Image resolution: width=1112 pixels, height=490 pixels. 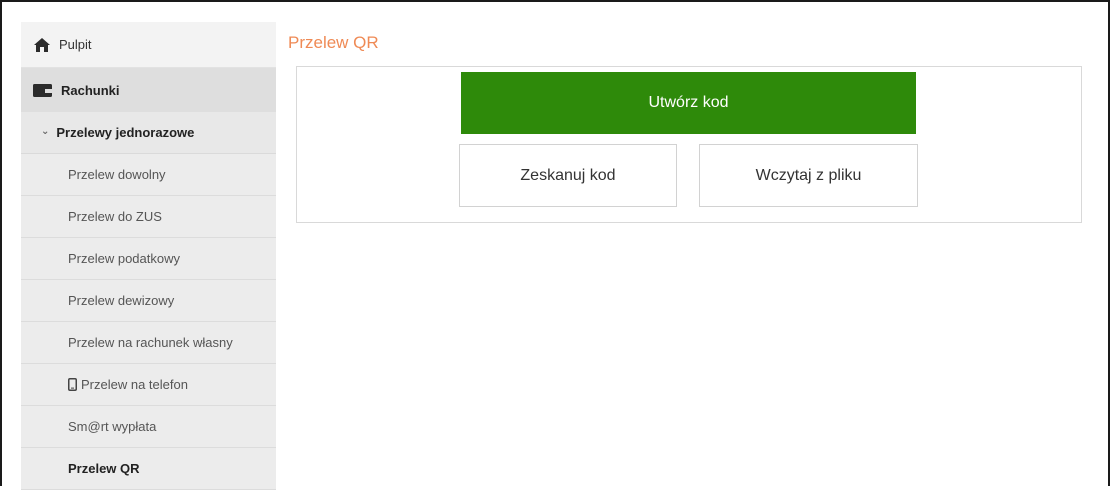 I want to click on sidebar-item-przelew-do-zus: Przelew do ZUS, so click(x=148, y=217).